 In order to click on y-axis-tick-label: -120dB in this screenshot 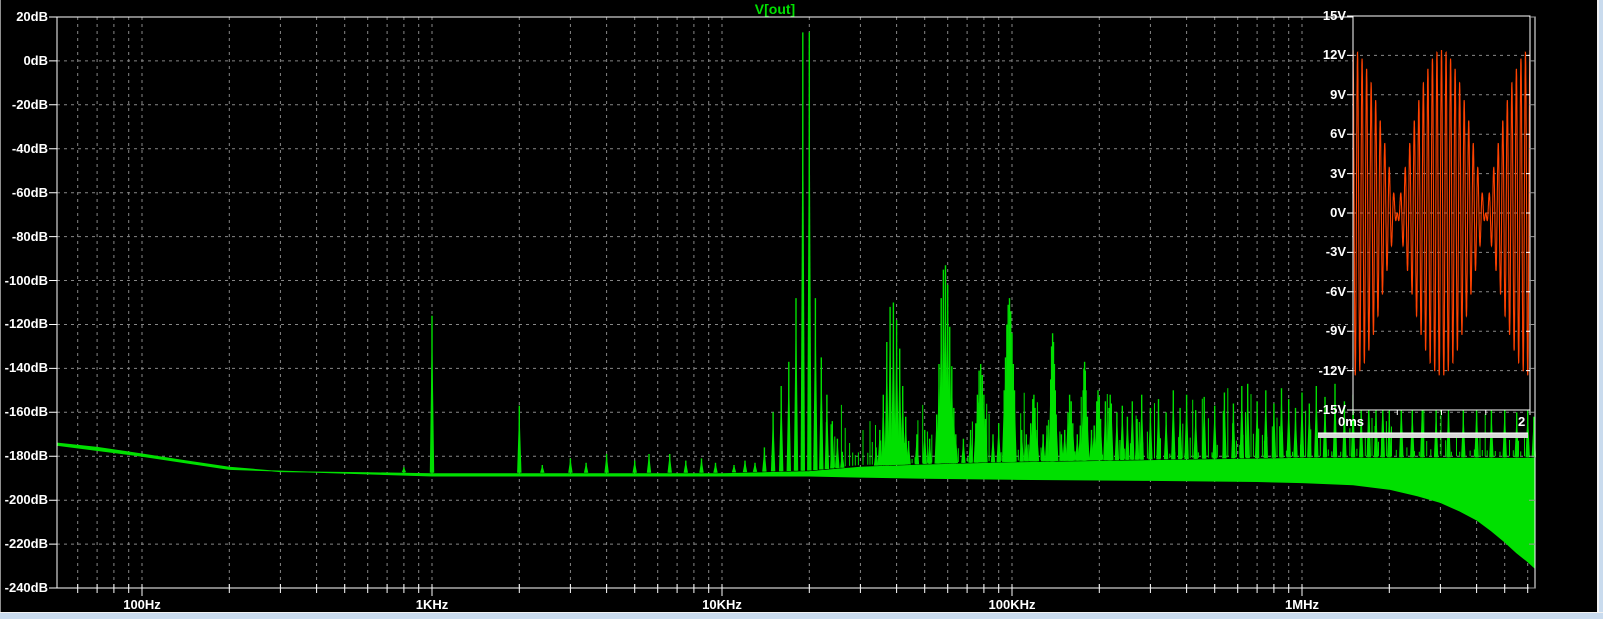, I will do `click(26, 324)`.